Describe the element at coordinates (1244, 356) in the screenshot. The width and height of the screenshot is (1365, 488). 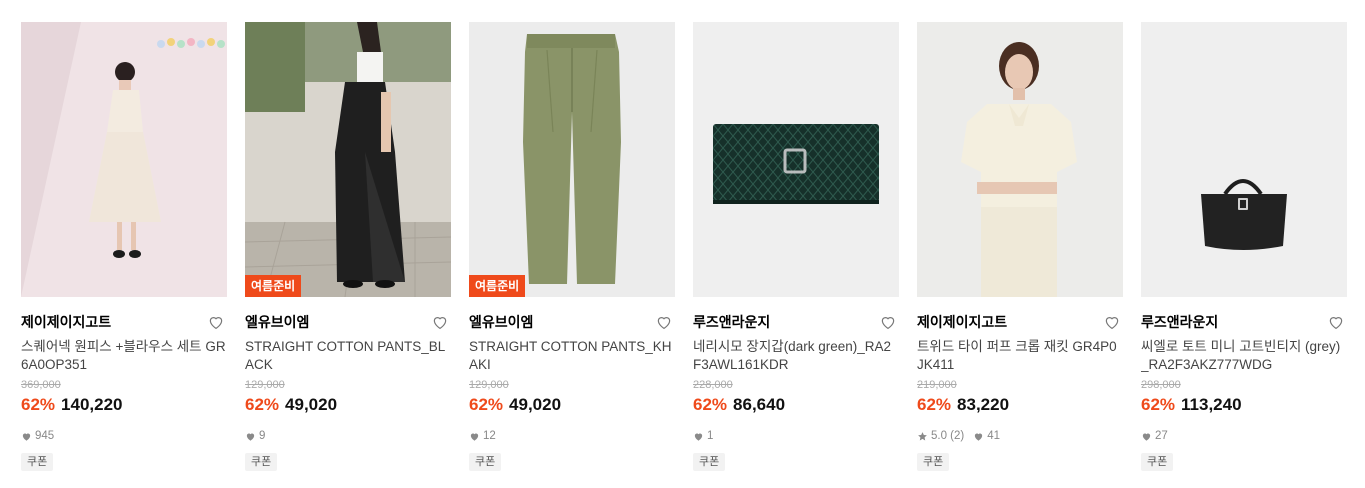
I see `product-name: 씨엘로 토트 미니 고트빈티지 (grey)_RA2F3AKZ777WDG` at that location.